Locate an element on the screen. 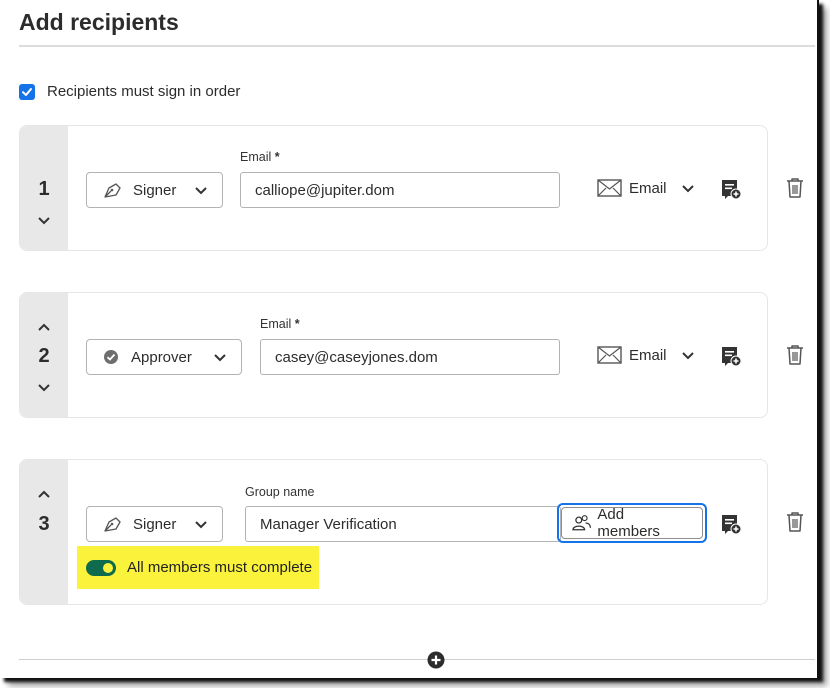 This screenshot has height=688, width=830. group-name-input: Manager Verification is located at coordinates (403, 524).